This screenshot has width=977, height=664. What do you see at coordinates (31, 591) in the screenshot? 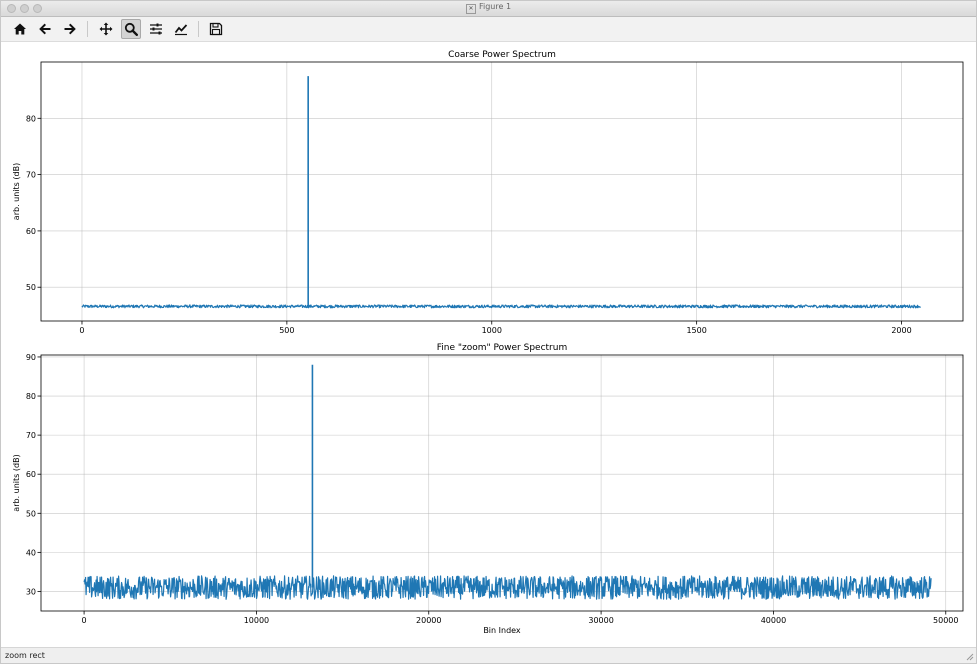
I see `y-tick-label: 30` at bounding box center [31, 591].